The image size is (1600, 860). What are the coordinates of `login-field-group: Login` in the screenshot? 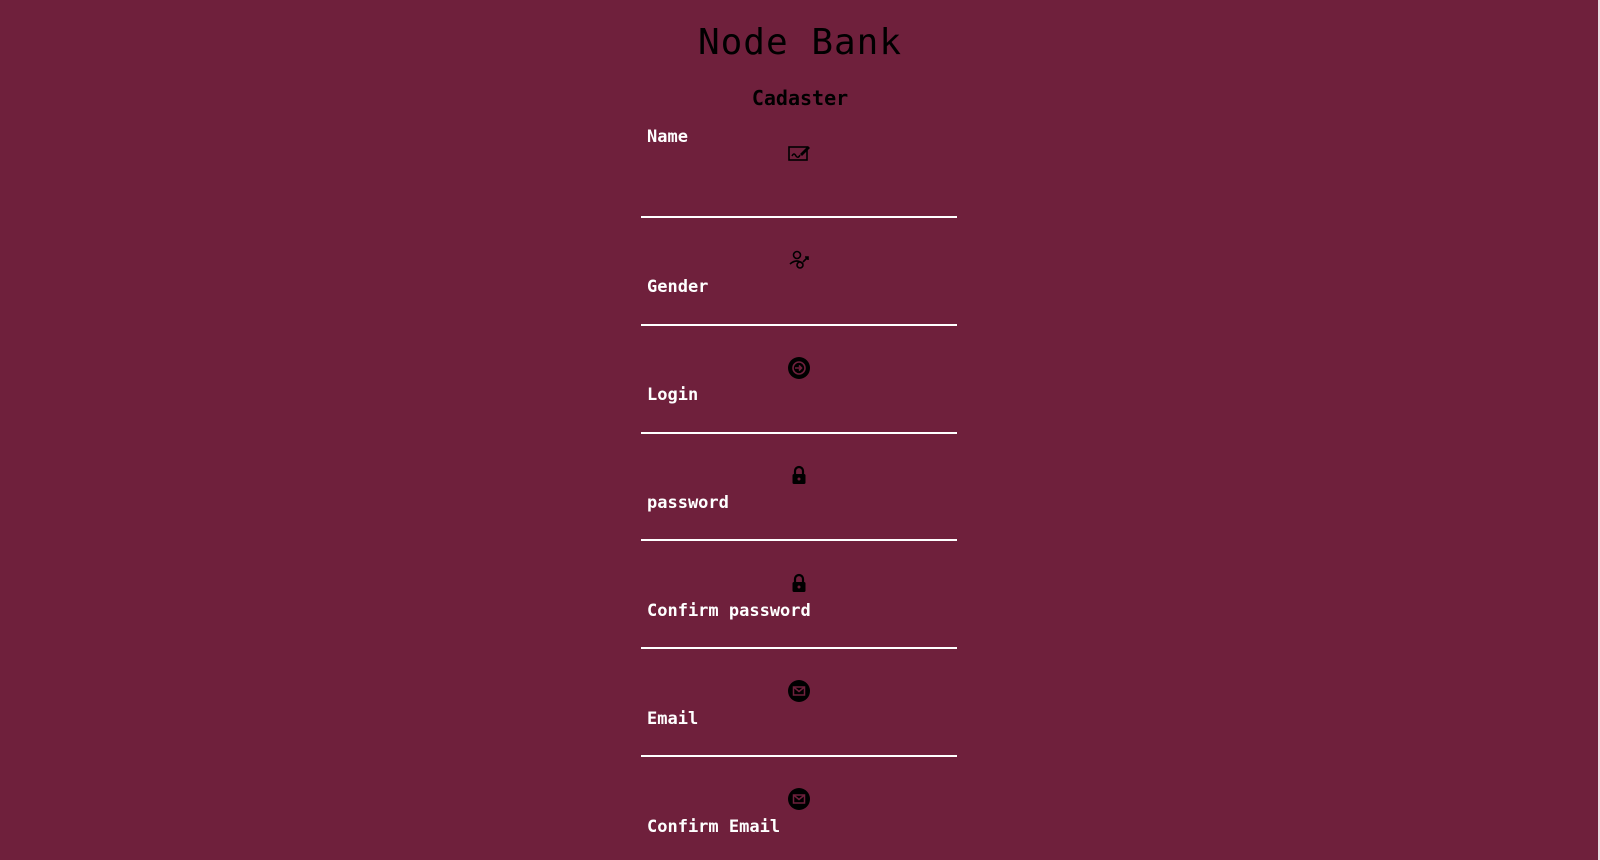 It's located at (799, 380).